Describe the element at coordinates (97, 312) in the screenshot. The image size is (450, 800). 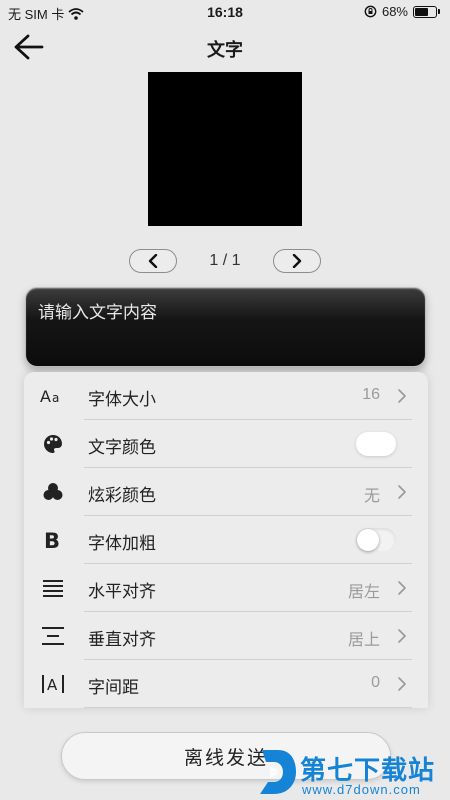
I see `text-input-placeholder: 请输入文字内容` at that location.